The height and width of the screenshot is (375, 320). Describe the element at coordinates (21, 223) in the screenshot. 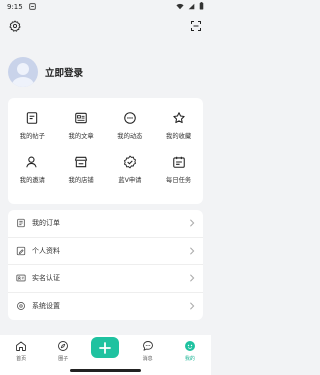

I see `order-icon` at that location.